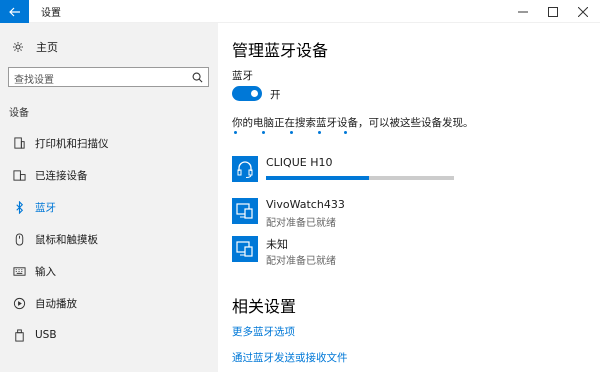 This screenshot has width=600, height=372. What do you see at coordinates (264, 306) in the screenshot?
I see `related-settings-title: 相关设置` at bounding box center [264, 306].